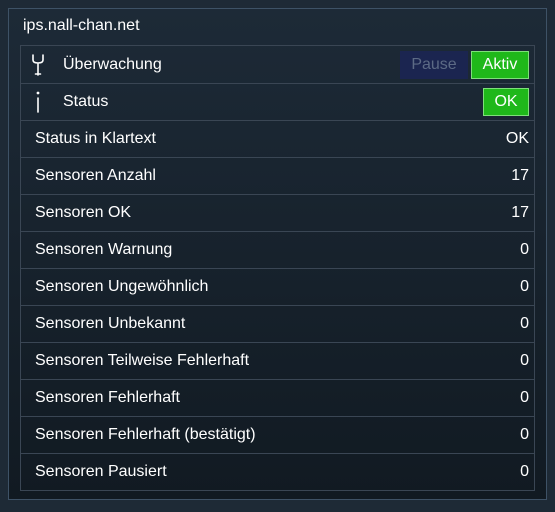 The width and height of the screenshot is (555, 512). I want to click on row-label: Sensoren Fehlerhaft (bestätigt), so click(145, 434).